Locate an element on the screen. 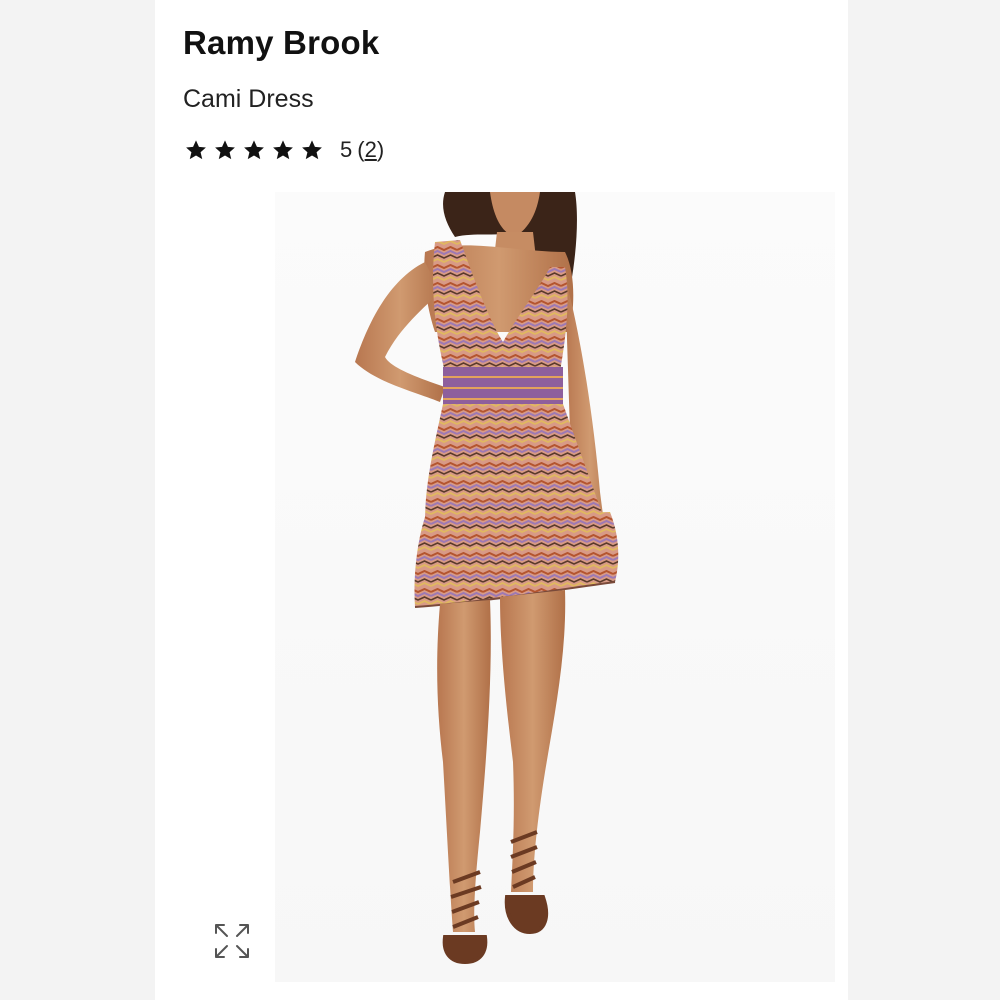  review-count-link: 2 is located at coordinates (371, 149).